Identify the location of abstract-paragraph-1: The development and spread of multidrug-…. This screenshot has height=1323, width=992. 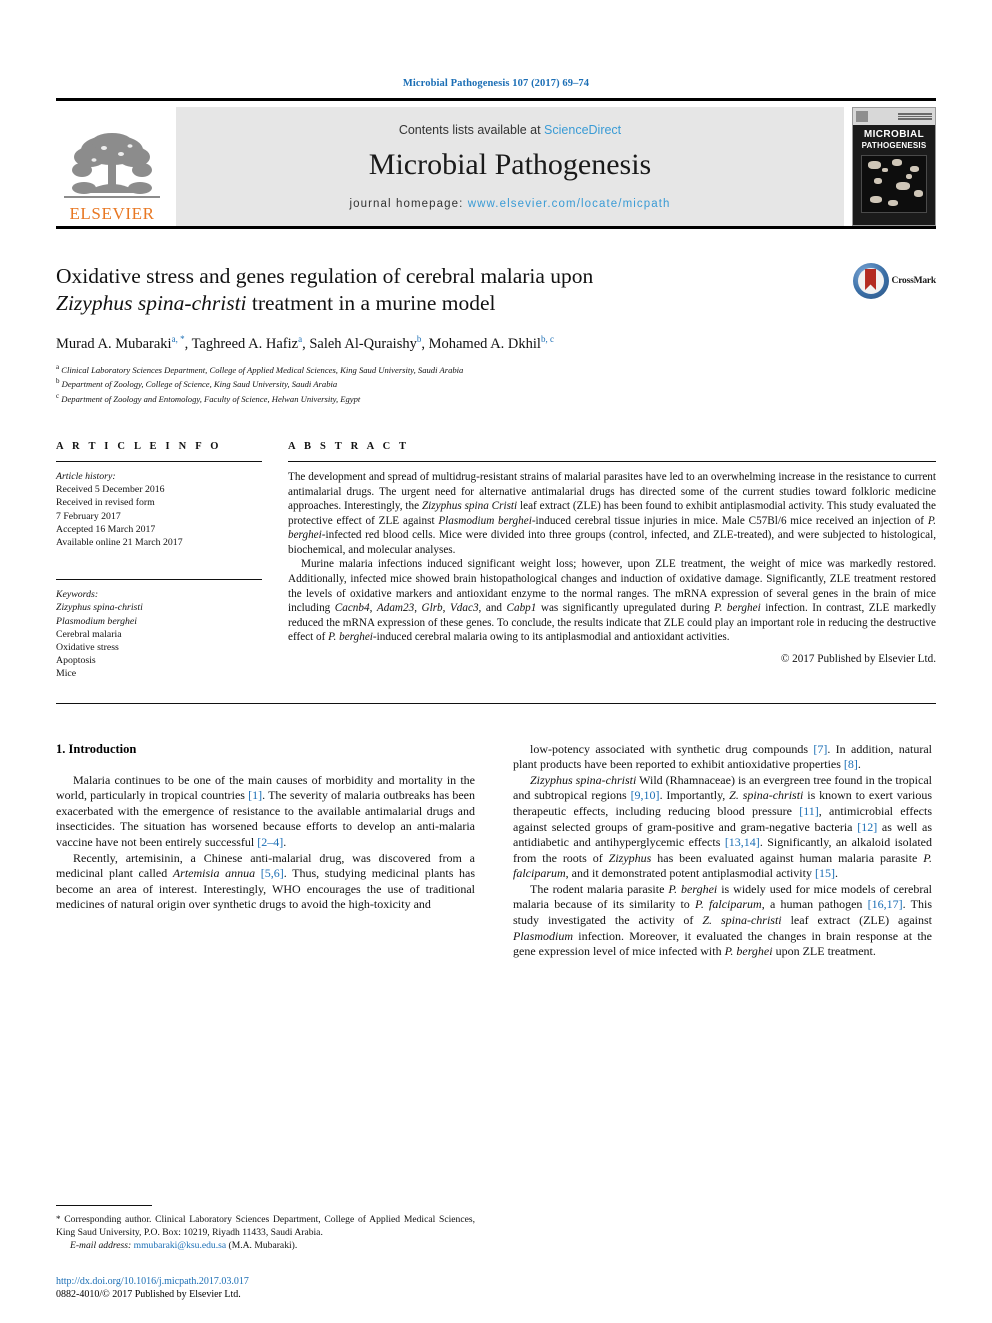
(612, 513).